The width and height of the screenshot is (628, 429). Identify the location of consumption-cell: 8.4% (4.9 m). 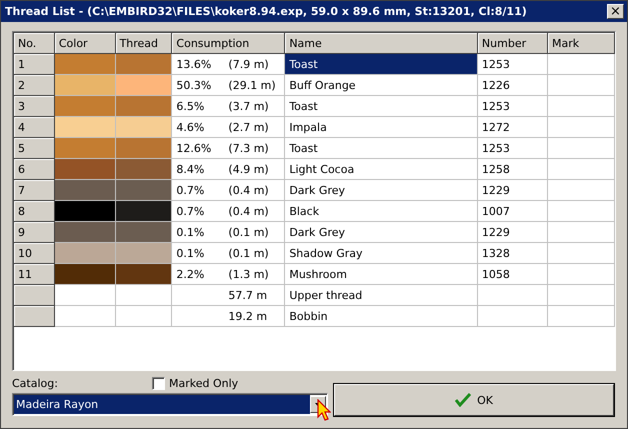
(228, 169).